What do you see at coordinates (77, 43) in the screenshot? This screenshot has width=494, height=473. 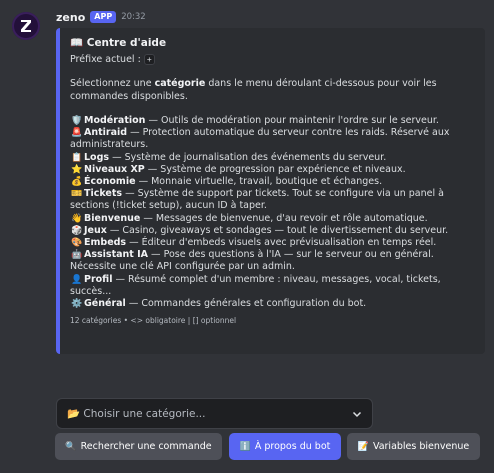 I see `book-icon: 📖` at bounding box center [77, 43].